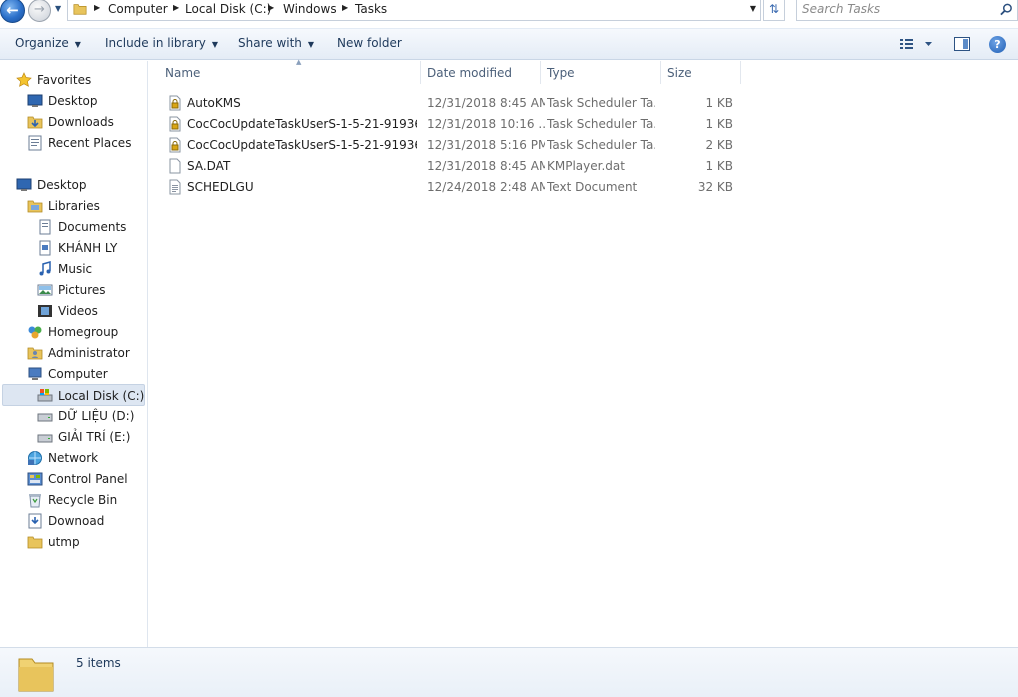 The image size is (1018, 697). Describe the element at coordinates (42, 43) in the screenshot. I see `organize-label: Organize` at that location.